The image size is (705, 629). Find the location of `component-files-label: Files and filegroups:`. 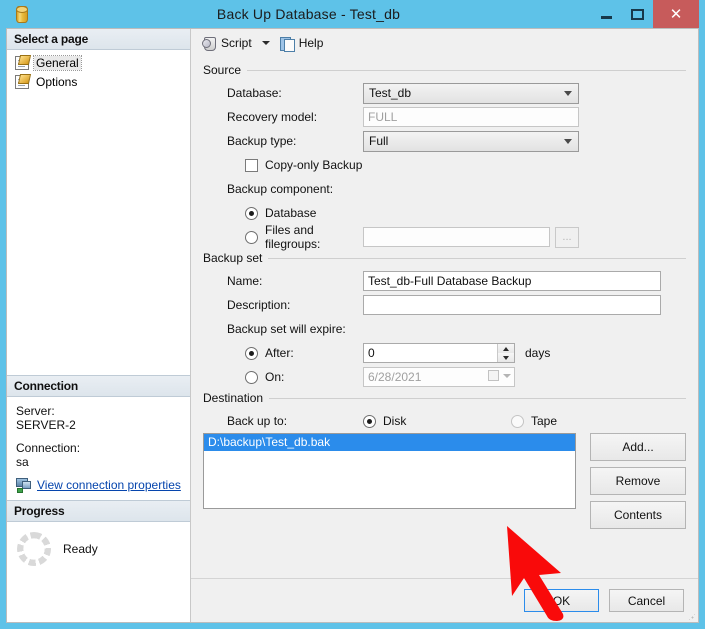

component-files-label: Files and filegroups: is located at coordinates (293, 237).